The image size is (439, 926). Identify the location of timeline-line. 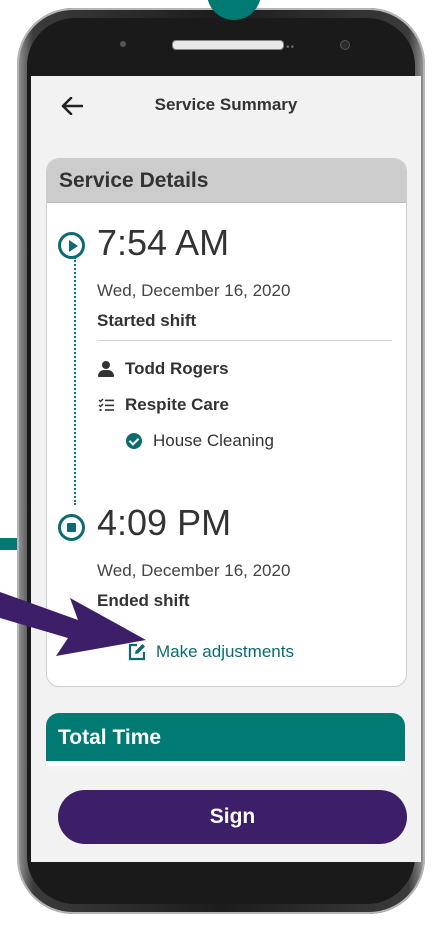
(75, 381).